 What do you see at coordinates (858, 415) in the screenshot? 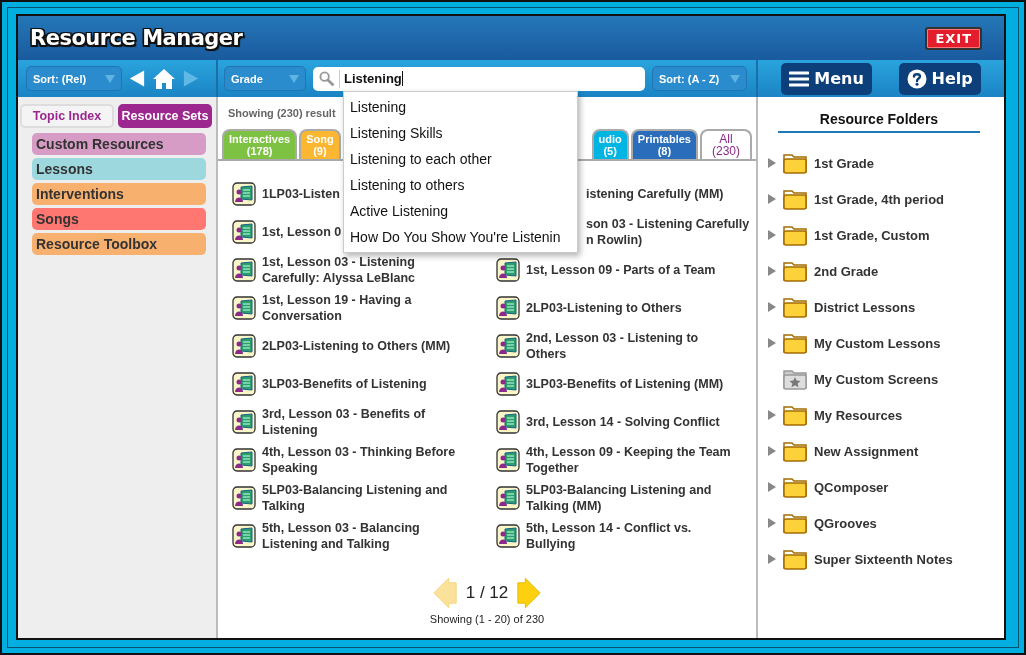
I see `folder-item: My Resources` at bounding box center [858, 415].